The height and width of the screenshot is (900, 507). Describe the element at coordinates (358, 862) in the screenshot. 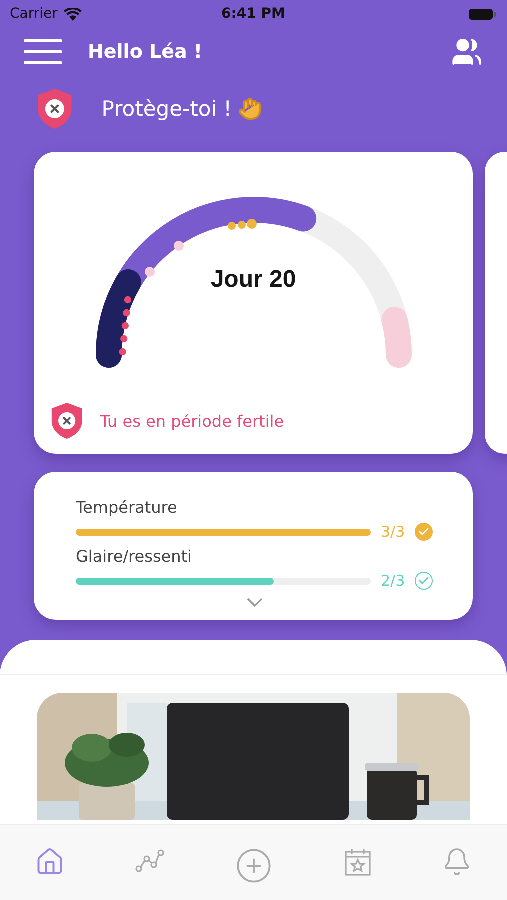

I see `calendar-star-icon` at that location.